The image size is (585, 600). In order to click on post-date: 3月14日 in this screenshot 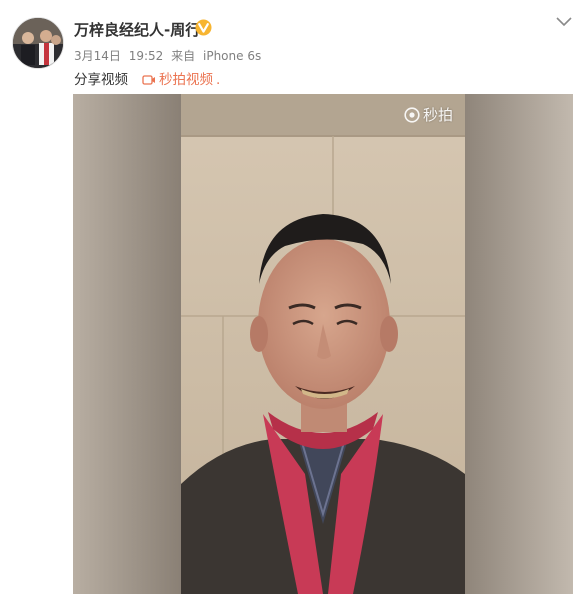, I will do `click(97, 56)`.